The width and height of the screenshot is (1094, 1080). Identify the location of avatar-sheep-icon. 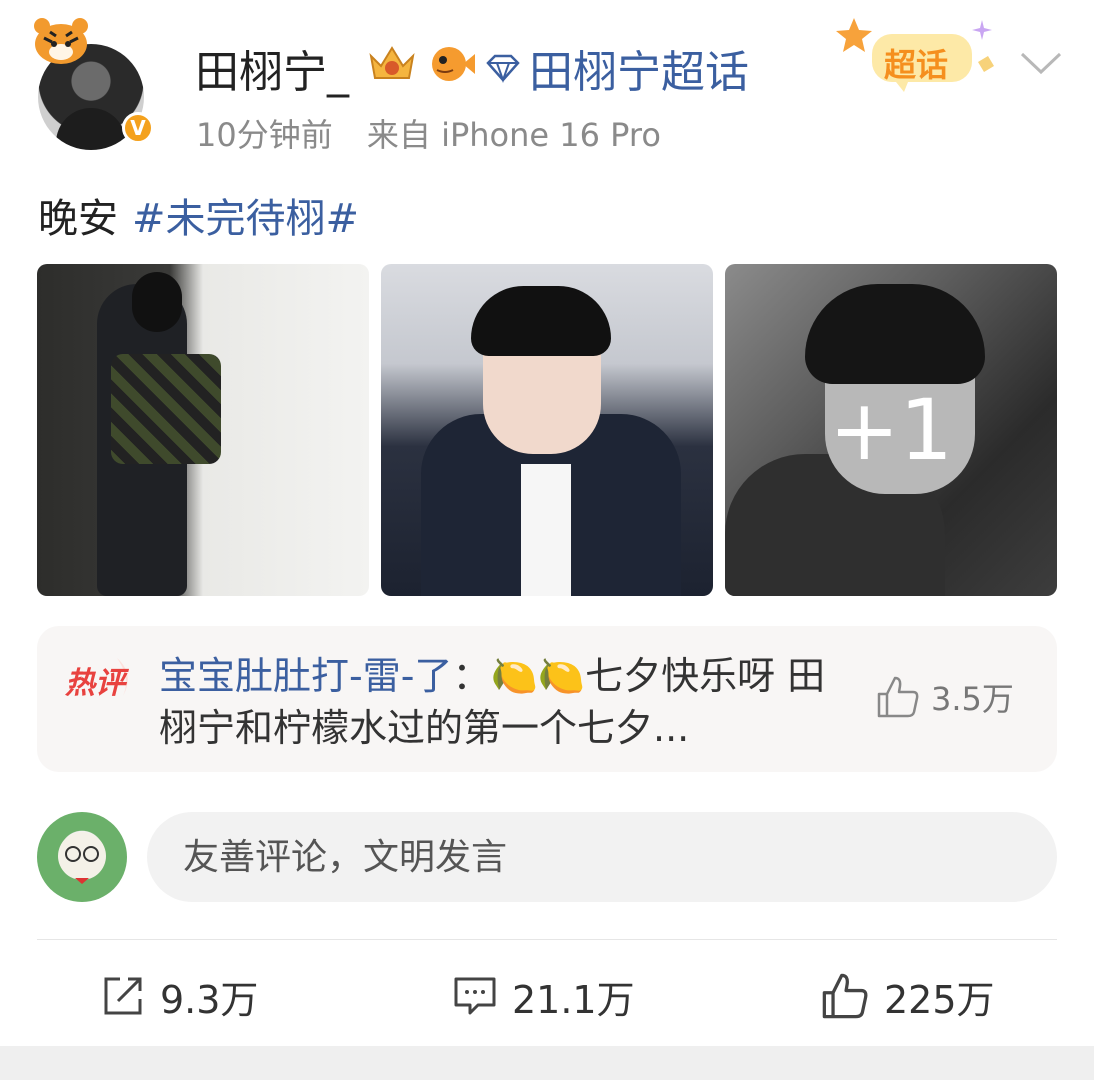
(82, 858).